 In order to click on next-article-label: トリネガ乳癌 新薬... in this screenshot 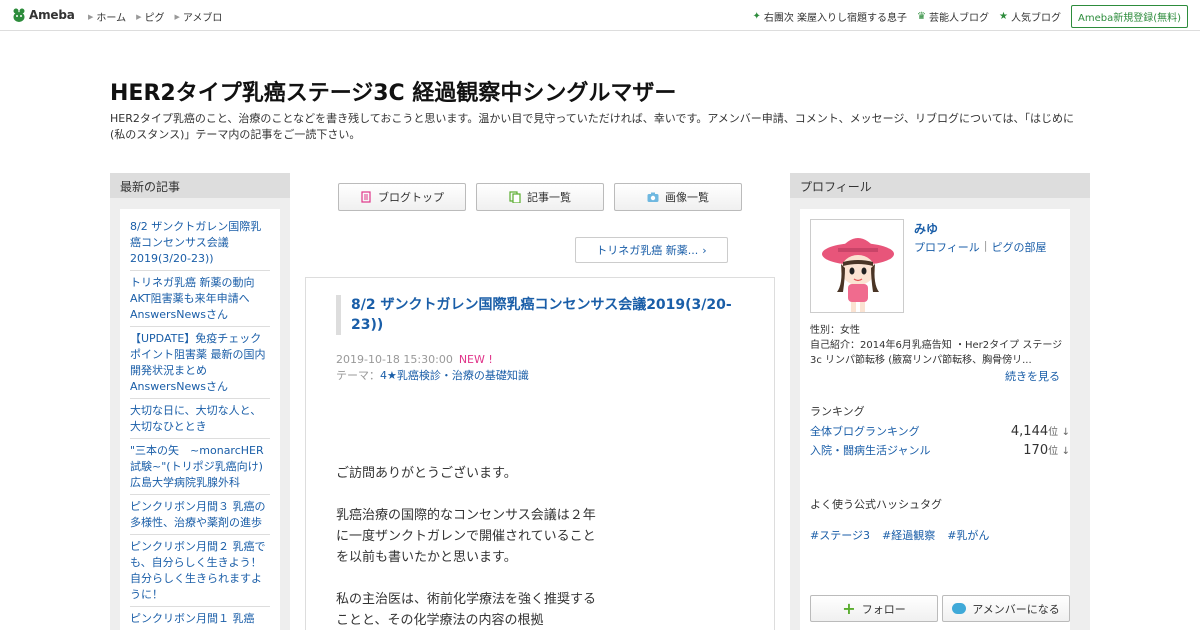, I will do `click(647, 250)`.